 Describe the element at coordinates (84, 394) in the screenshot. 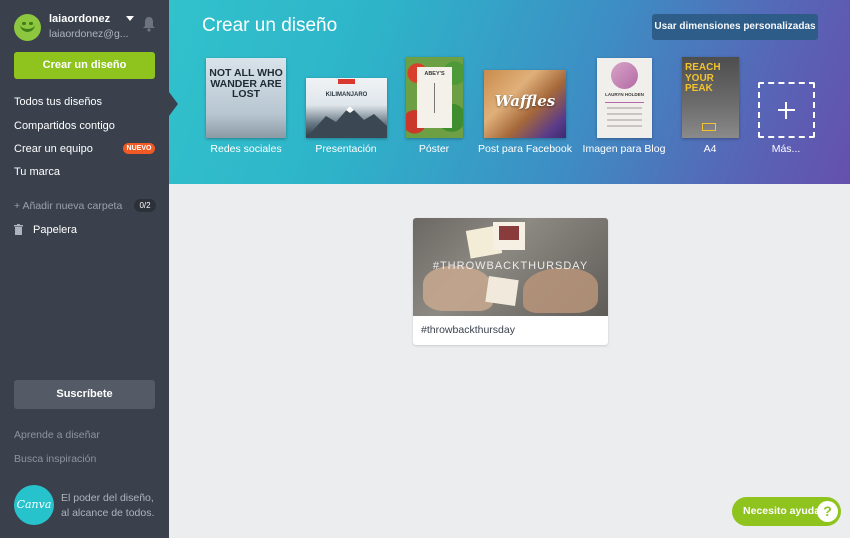

I see `subscribe-button: Suscríbete` at that location.